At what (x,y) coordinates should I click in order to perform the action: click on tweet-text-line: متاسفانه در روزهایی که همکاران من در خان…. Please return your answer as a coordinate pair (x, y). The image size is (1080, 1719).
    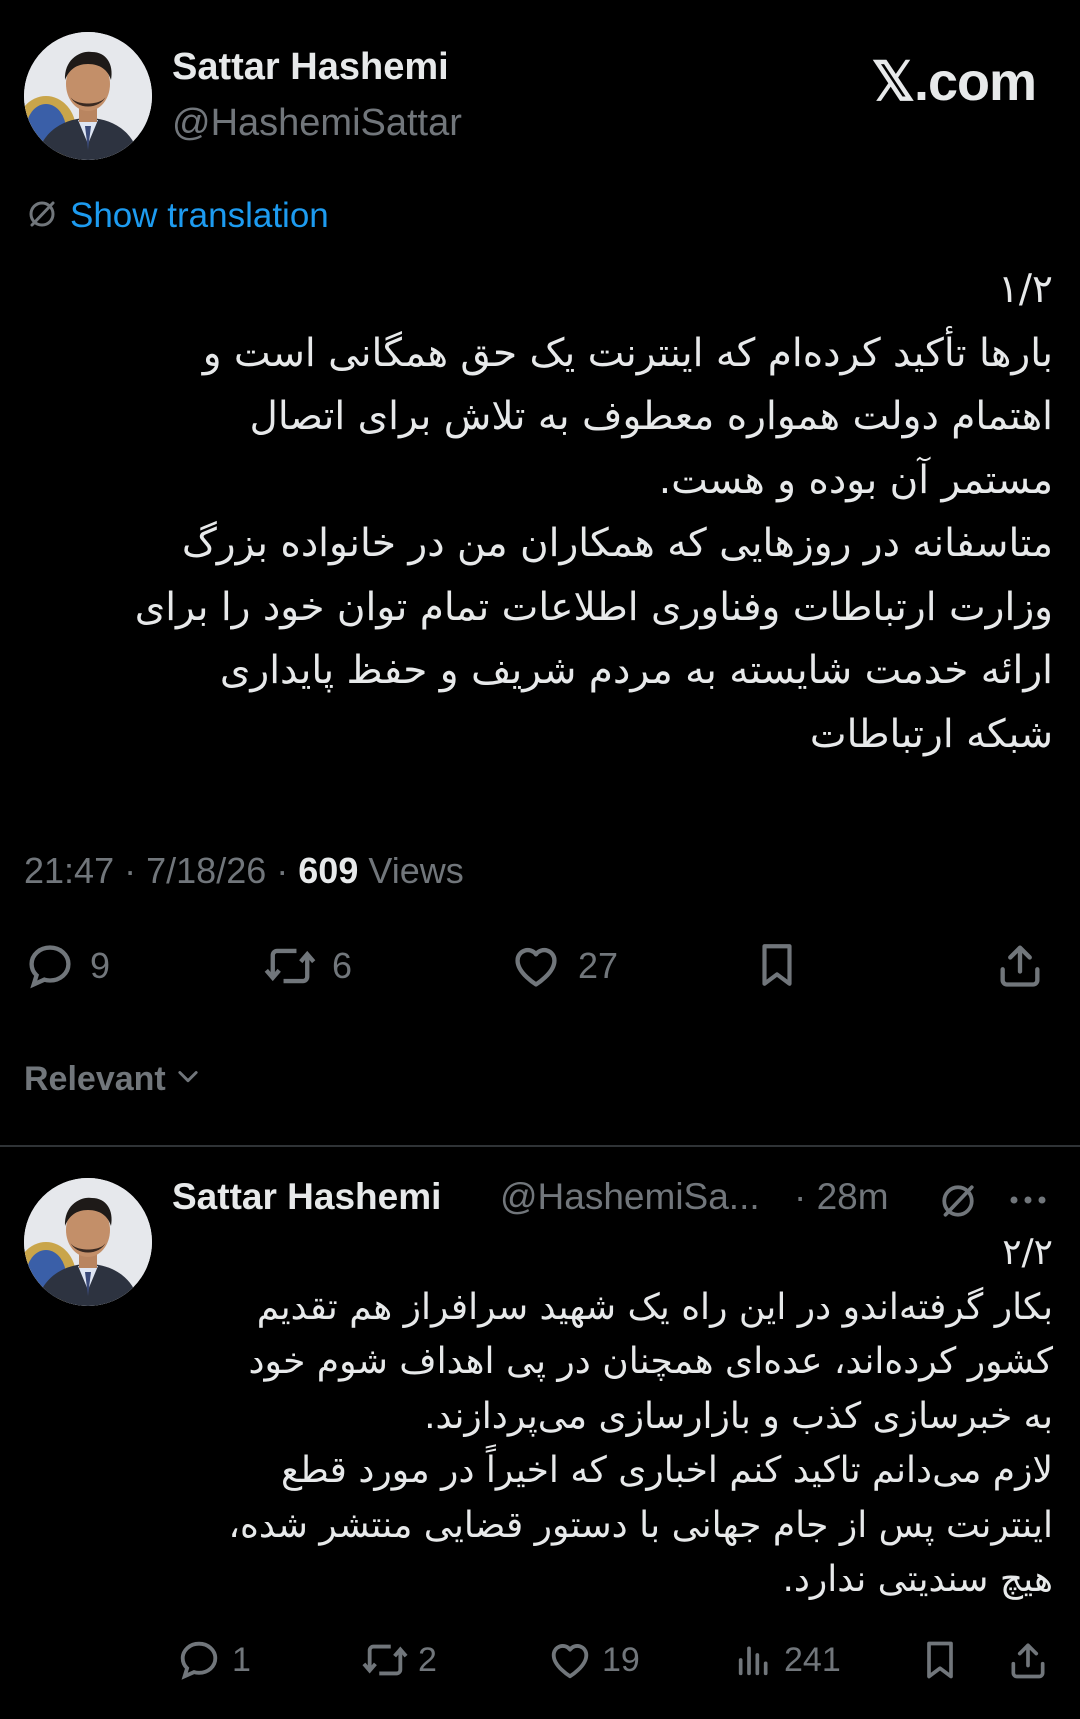
    Looking at the image, I should click on (617, 543).